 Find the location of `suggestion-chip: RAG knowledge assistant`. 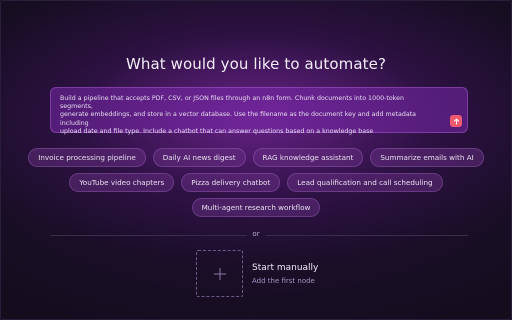

suggestion-chip: RAG knowledge assistant is located at coordinates (308, 157).